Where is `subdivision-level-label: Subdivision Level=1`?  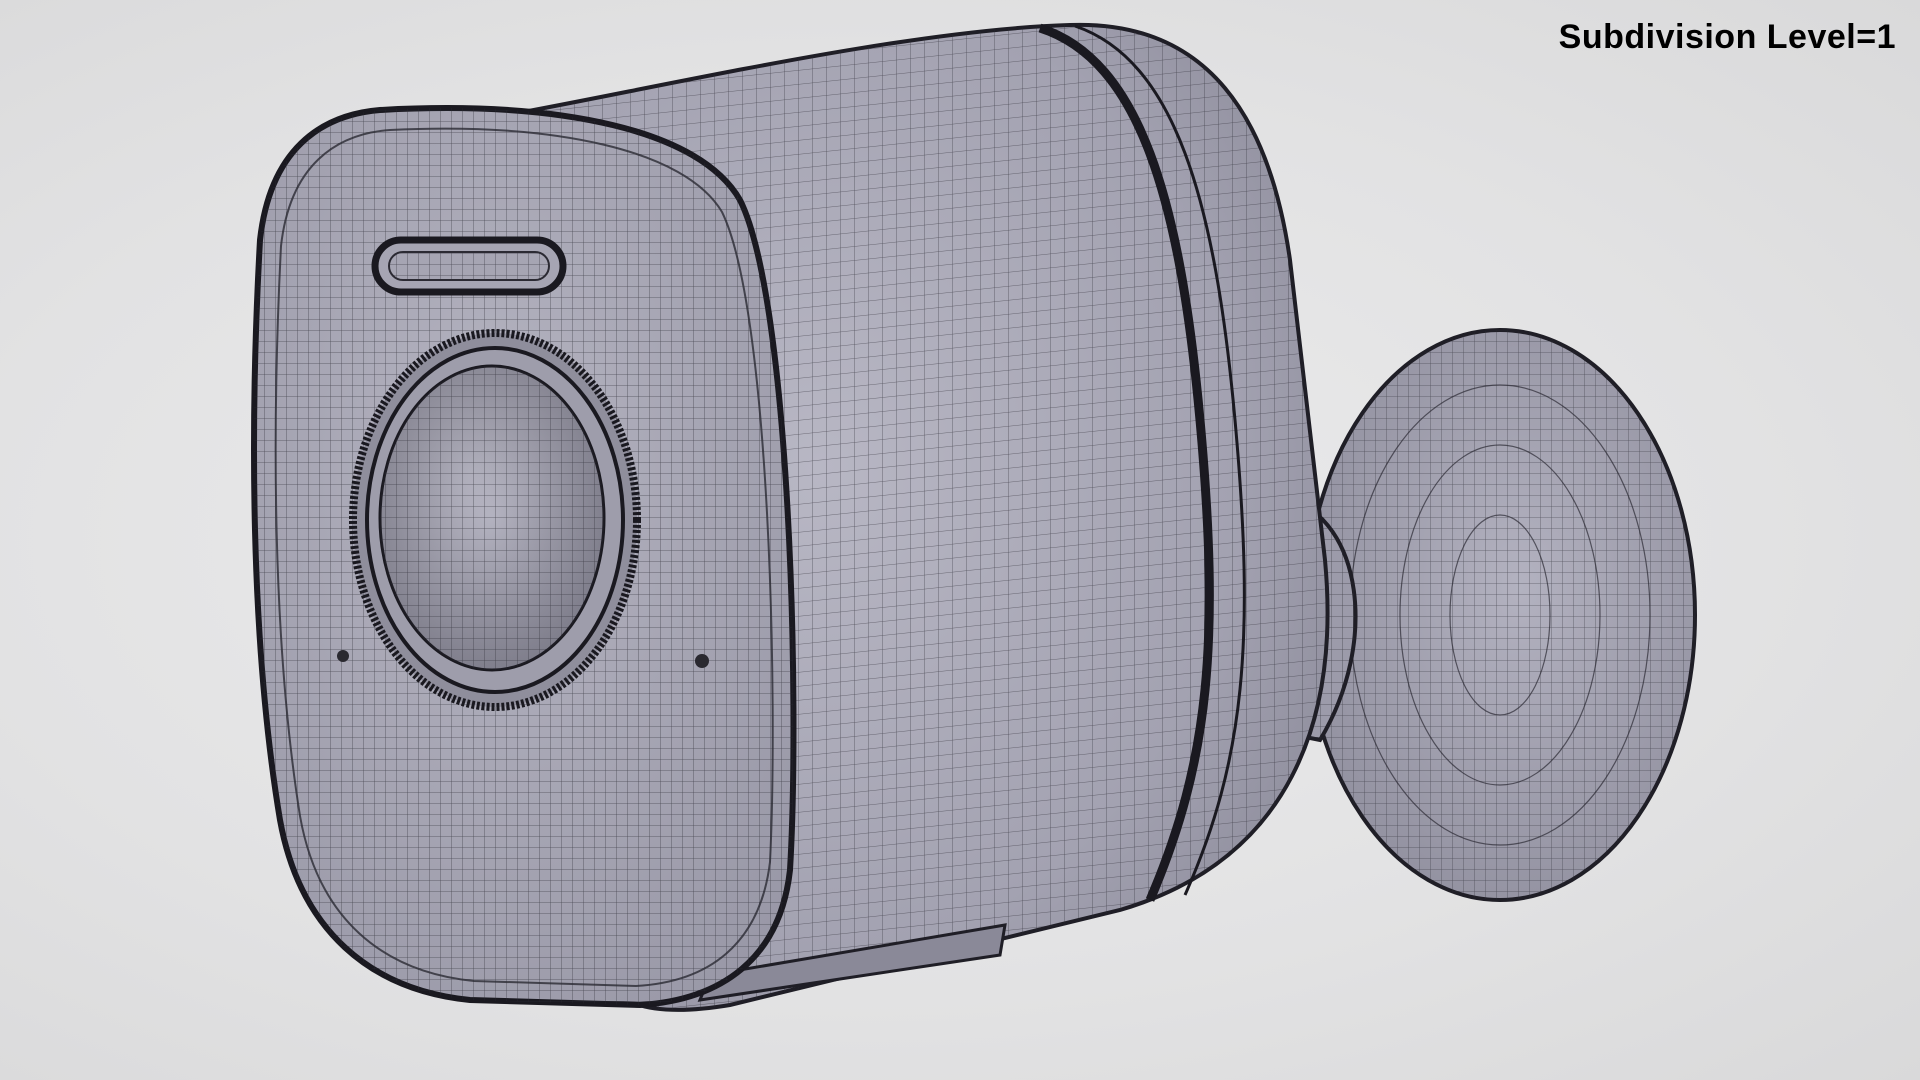
subdivision-level-label: Subdivision Level=1 is located at coordinates (1727, 37).